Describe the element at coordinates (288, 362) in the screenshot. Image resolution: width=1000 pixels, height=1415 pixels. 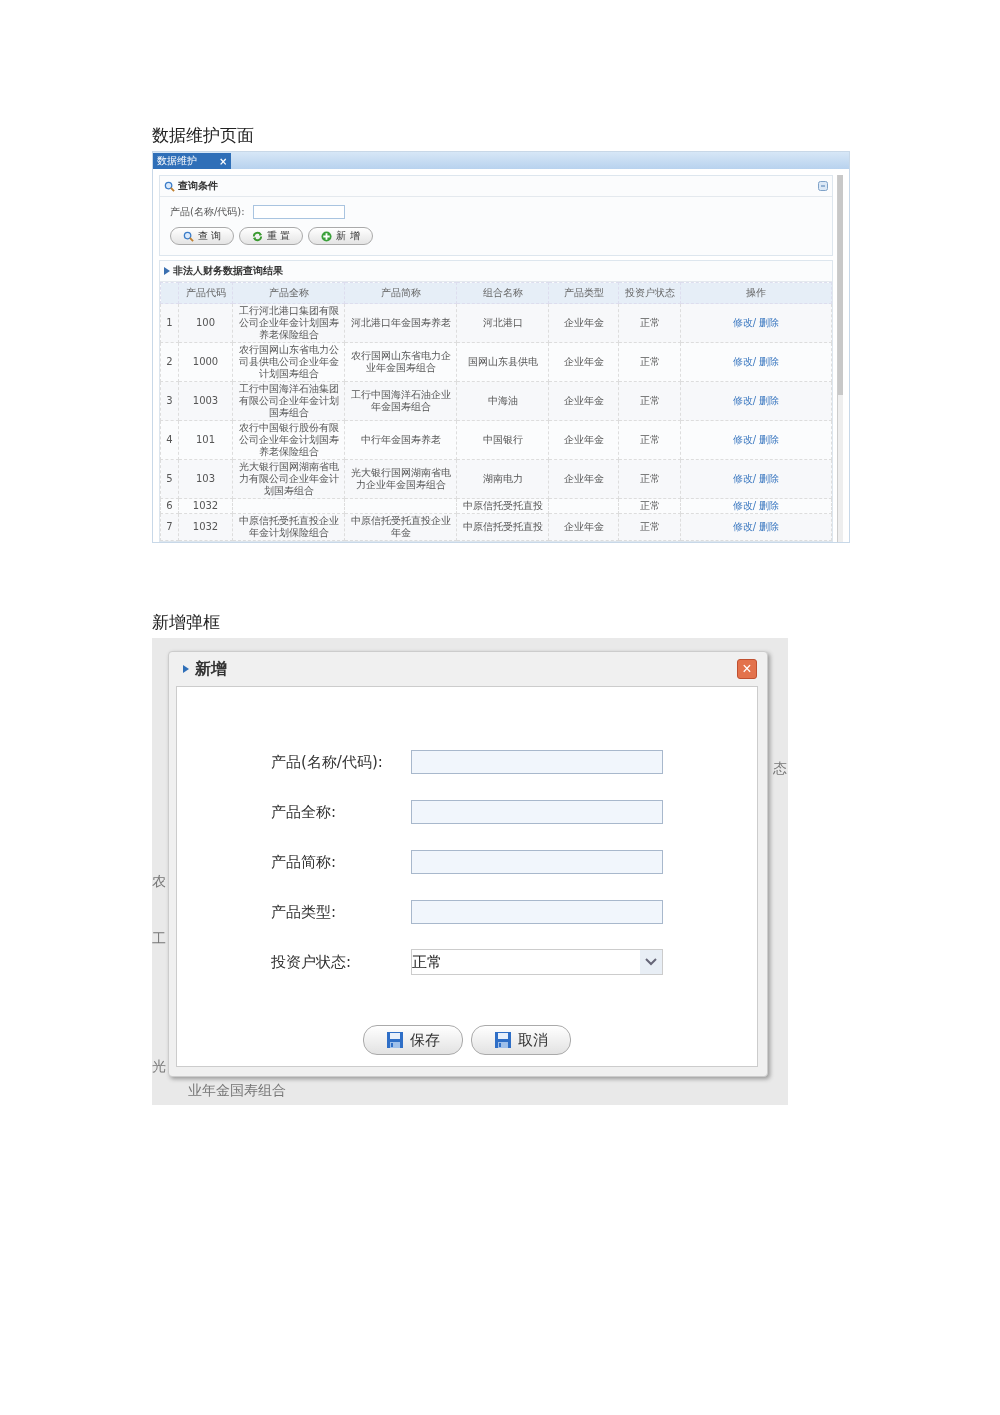
I see `table-cell: 农行国网山东省电力公司县供电公司企业年金计划国寿组合` at that location.